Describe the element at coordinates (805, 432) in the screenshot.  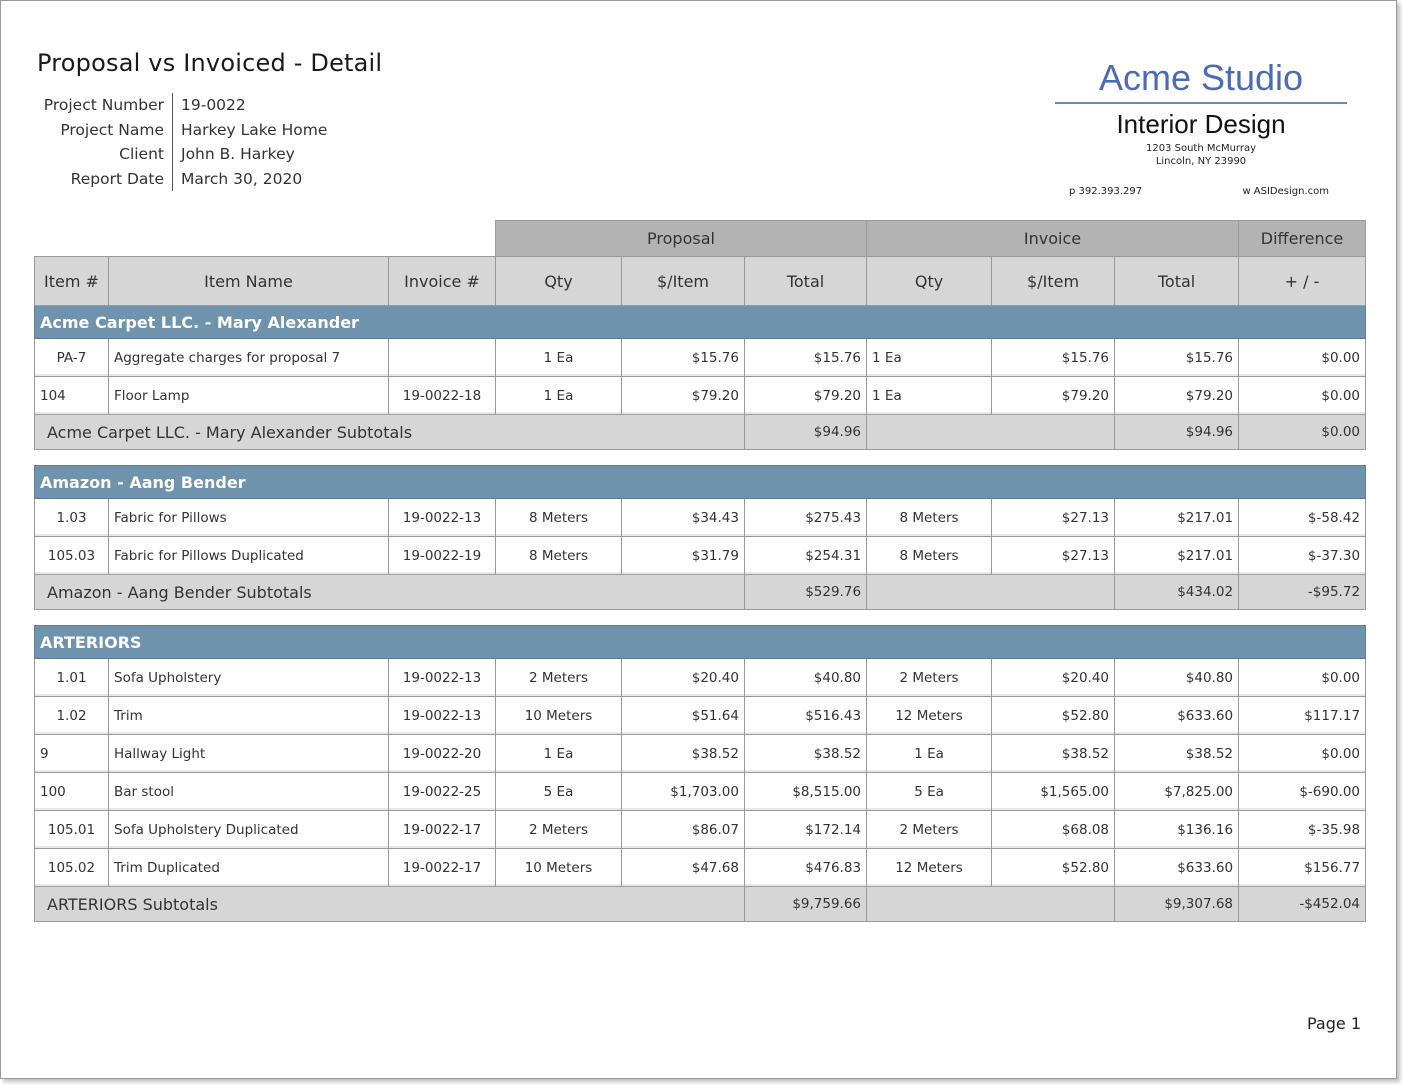
I see `subtotal-proposal: $94.96` at that location.